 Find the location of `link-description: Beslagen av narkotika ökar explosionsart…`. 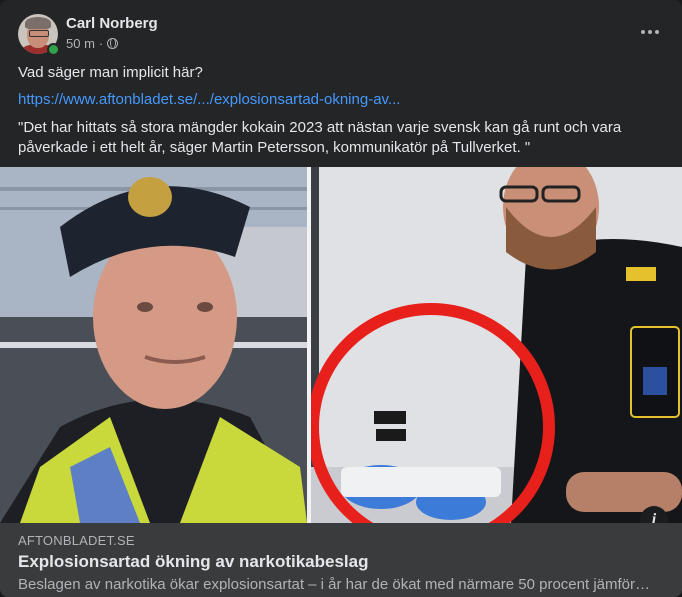

link-description: Beslagen av narkotika ökar explosionsart… is located at coordinates (334, 584).